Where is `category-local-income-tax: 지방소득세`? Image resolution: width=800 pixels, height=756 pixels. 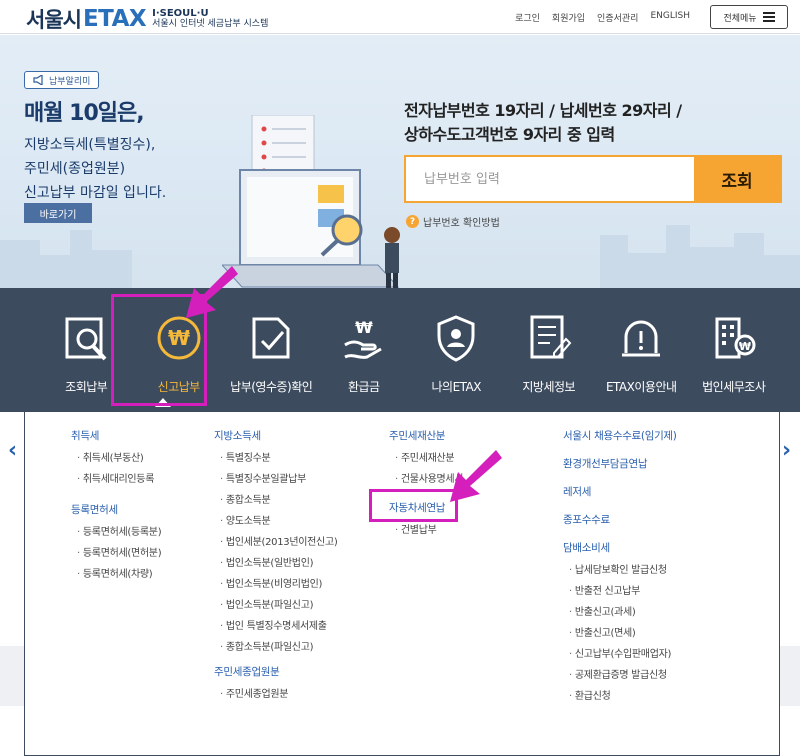
category-local-income-tax: 지방소득세 is located at coordinates (275, 435).